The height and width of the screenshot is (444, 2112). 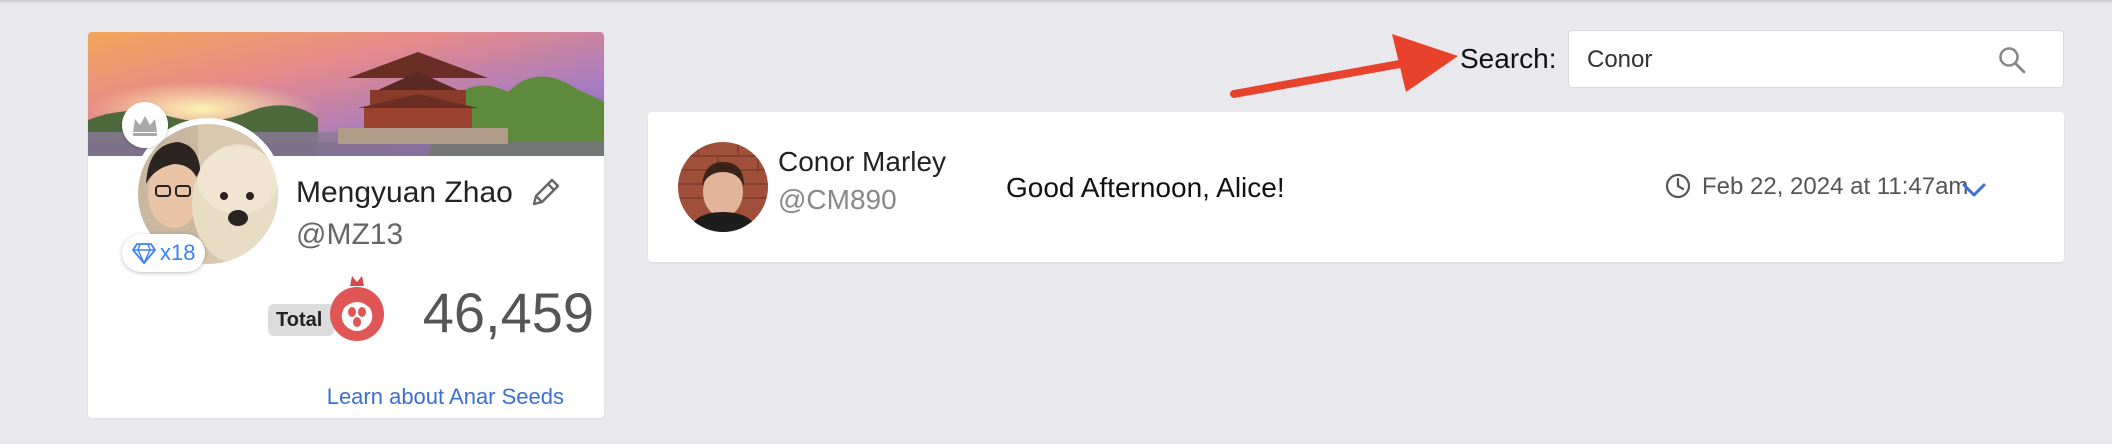 I want to click on profile-handle: @MZ13, so click(x=350, y=234).